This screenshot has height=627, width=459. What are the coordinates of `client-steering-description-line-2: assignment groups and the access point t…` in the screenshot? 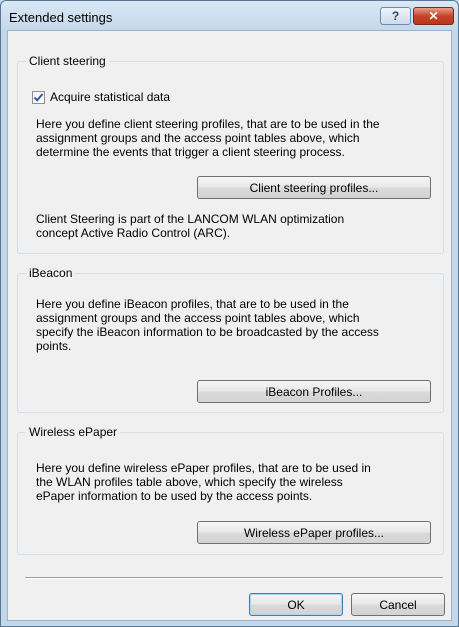 It's located at (198, 138).